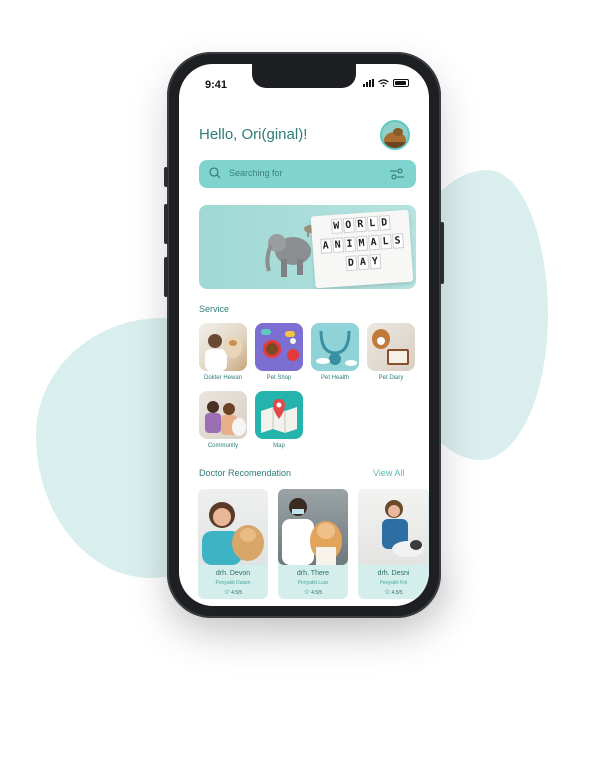 This screenshot has height=766, width=592. I want to click on doctor-name: drh. Devon, so click(233, 573).